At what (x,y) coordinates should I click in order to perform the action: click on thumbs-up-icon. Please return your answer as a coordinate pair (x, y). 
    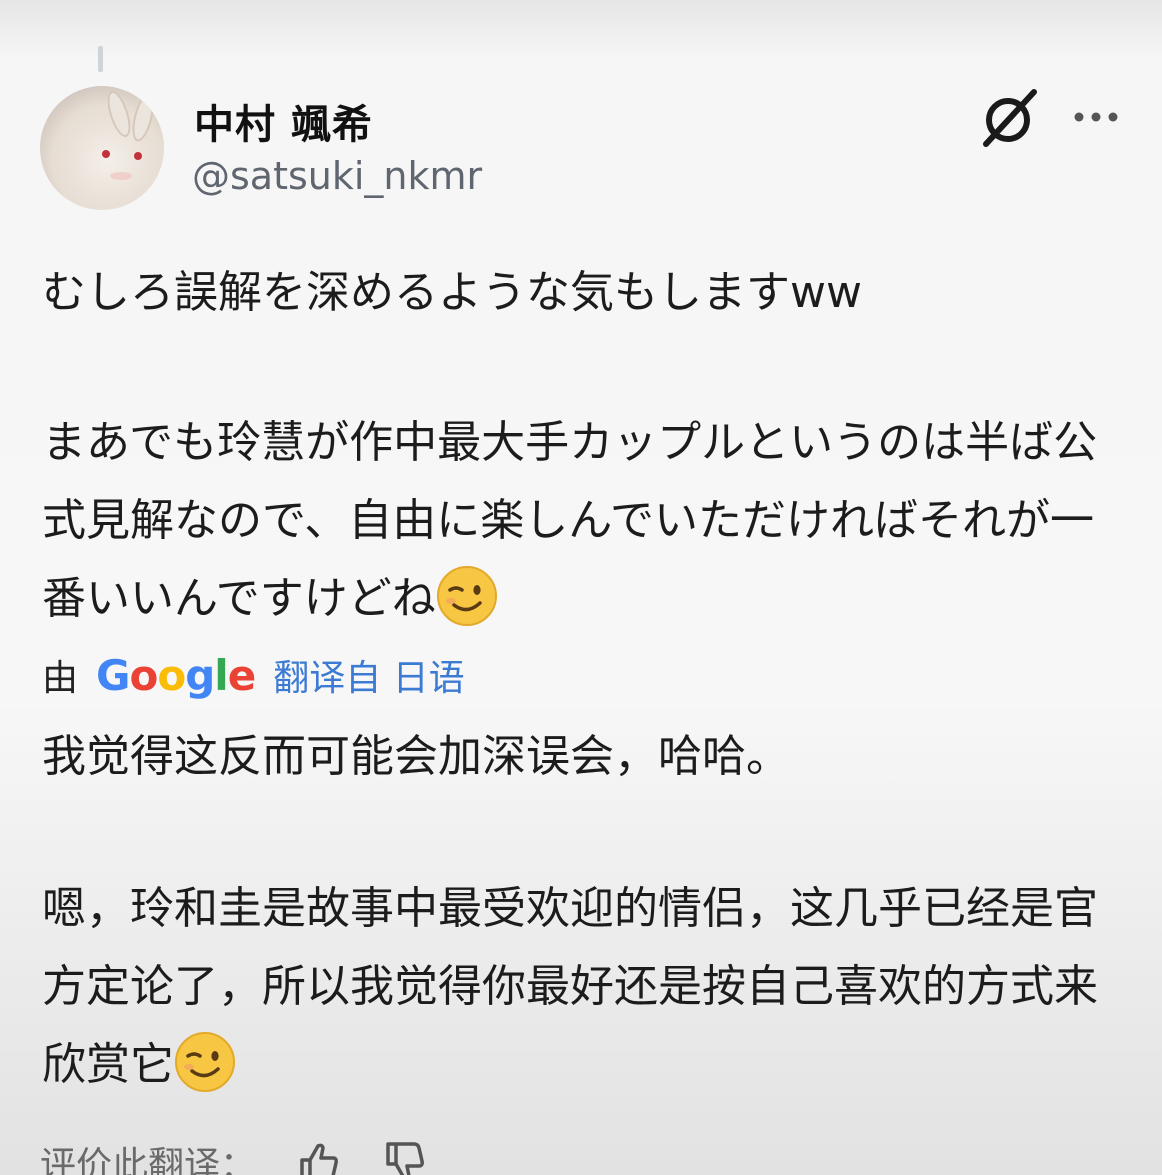
    Looking at the image, I should click on (318, 1156).